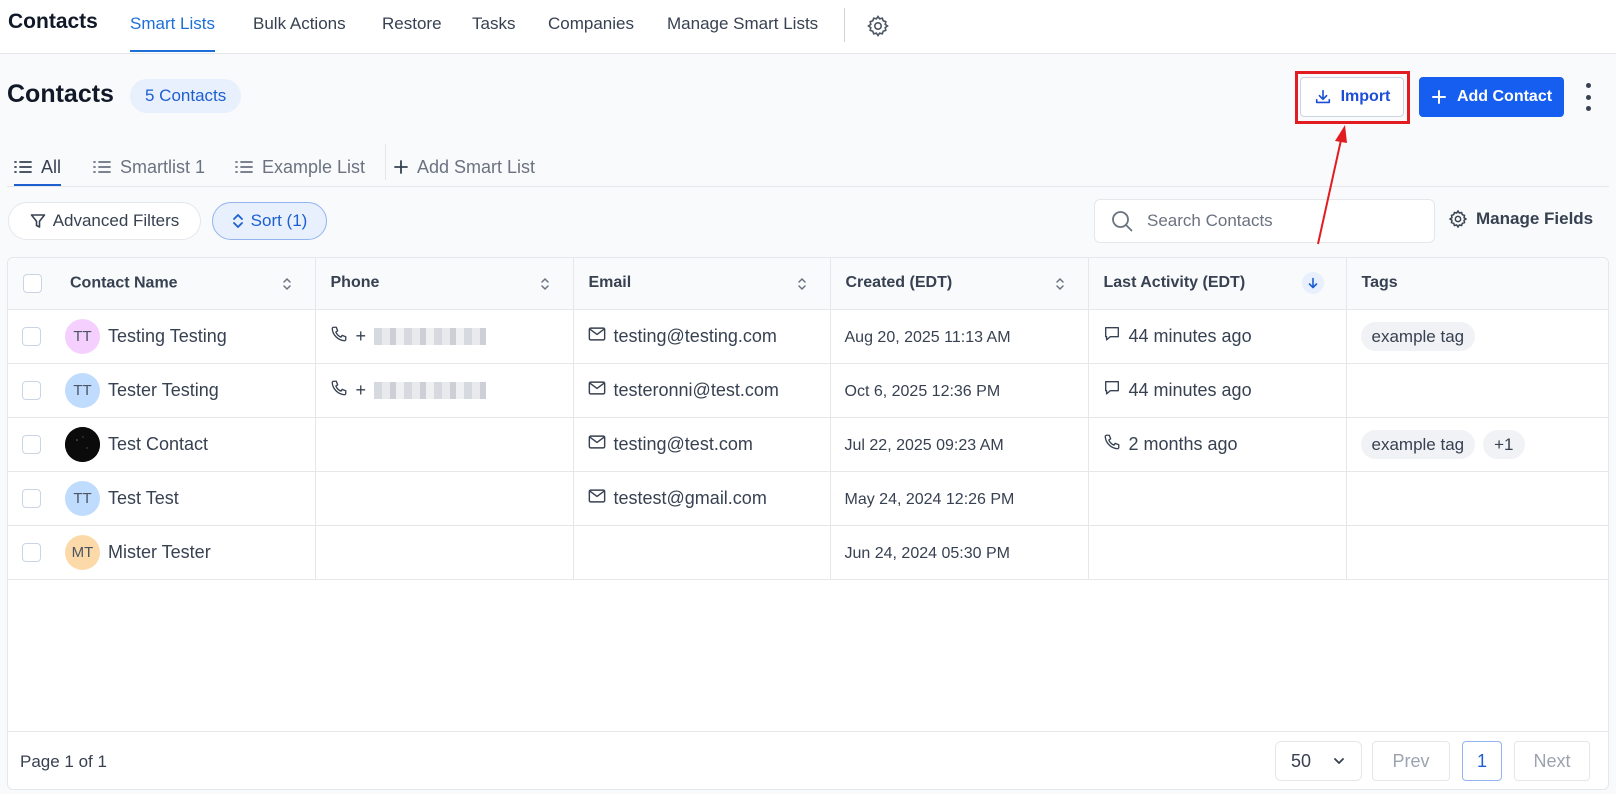 This screenshot has height=794, width=1616. I want to click on next-page-button: Next, so click(1552, 761).